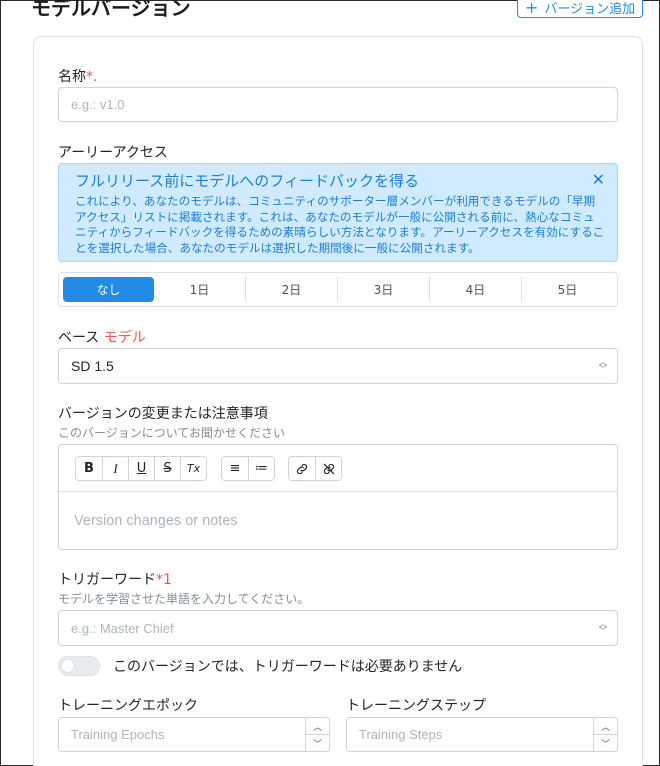  What do you see at coordinates (302, 468) in the screenshot?
I see `link-icon` at bounding box center [302, 468].